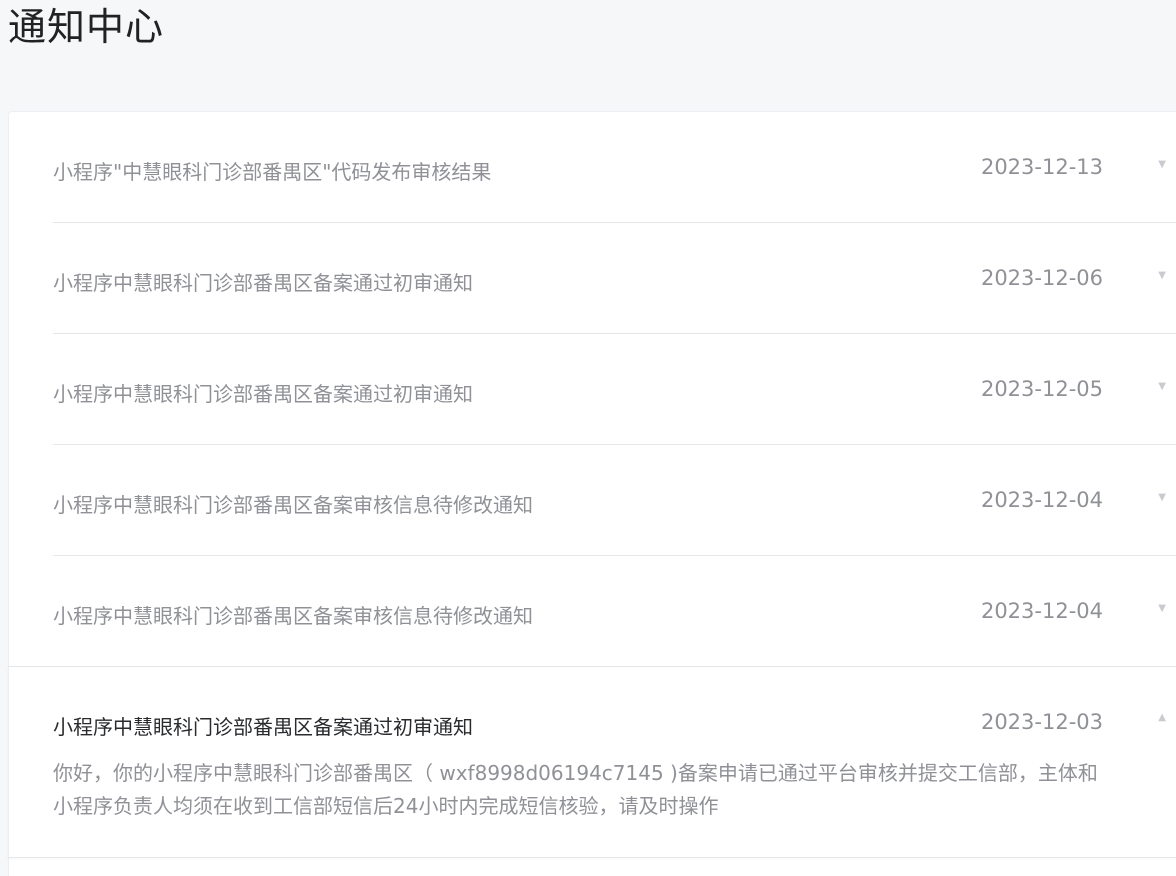 This screenshot has height=876, width=1176. Describe the element at coordinates (1041, 389) in the screenshot. I see `notice-date: 2023-12-05` at that location.